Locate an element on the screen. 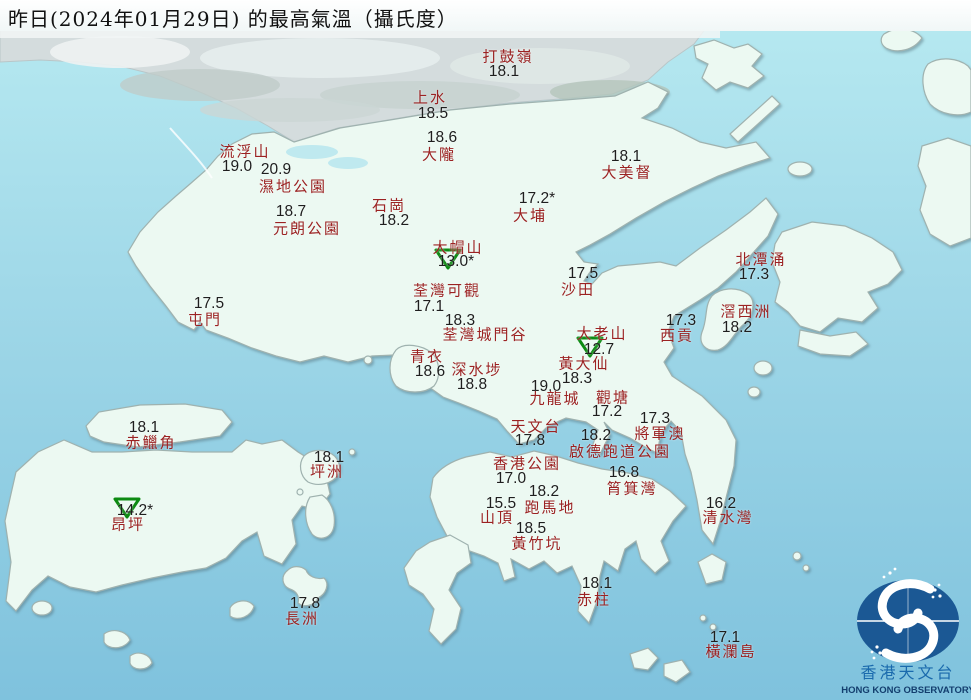 The height and width of the screenshot is (700, 971). page-title: 昨日(2024年01月29日) 的最高氣溫（攝氏度） is located at coordinates (233, 19).